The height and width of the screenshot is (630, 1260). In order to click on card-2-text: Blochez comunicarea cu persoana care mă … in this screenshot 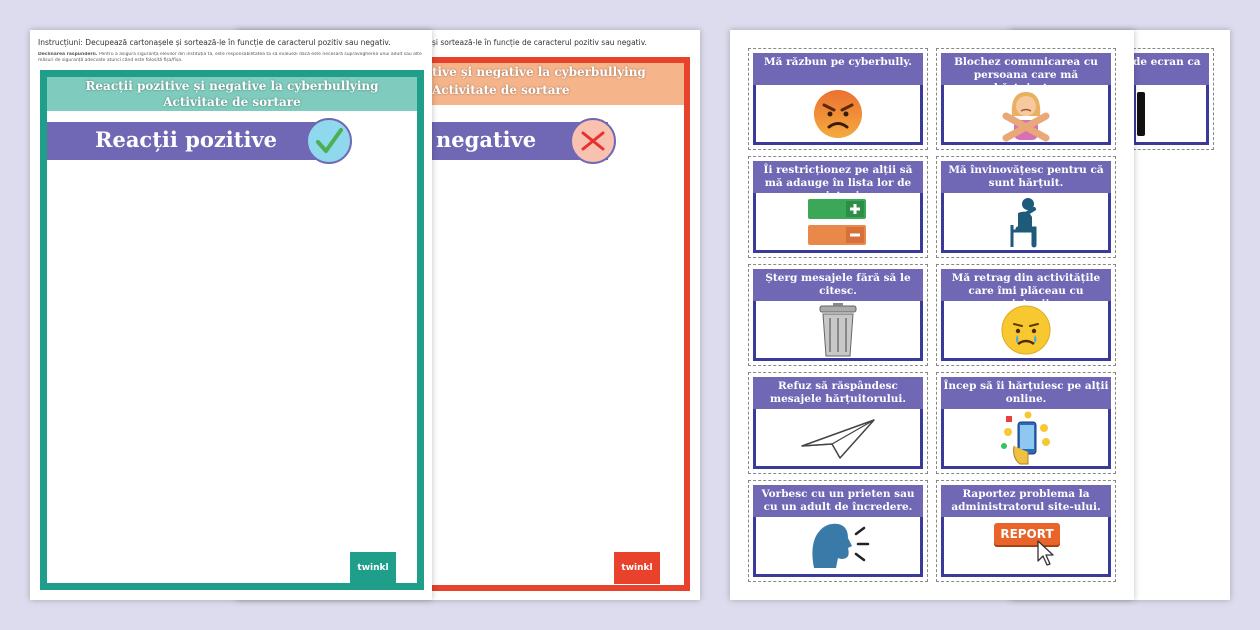, I will do `click(1026, 73)`.